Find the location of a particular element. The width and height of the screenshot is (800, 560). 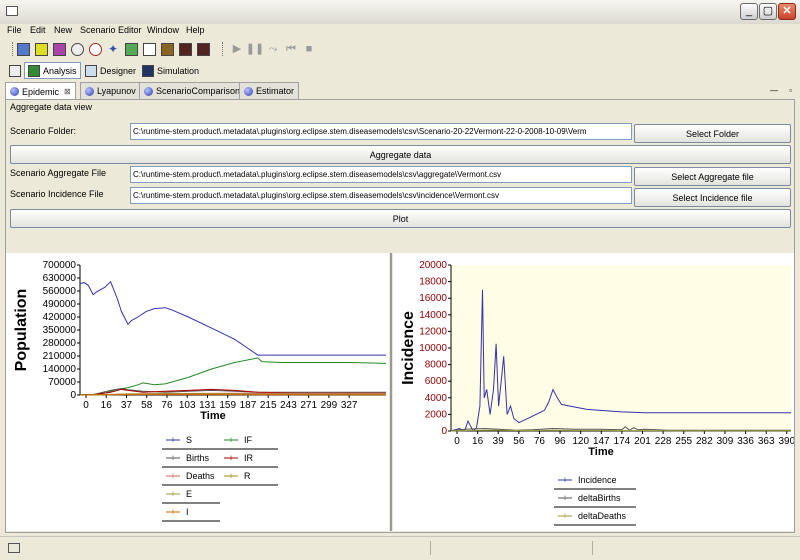

menu-file: File is located at coordinates (14, 30).